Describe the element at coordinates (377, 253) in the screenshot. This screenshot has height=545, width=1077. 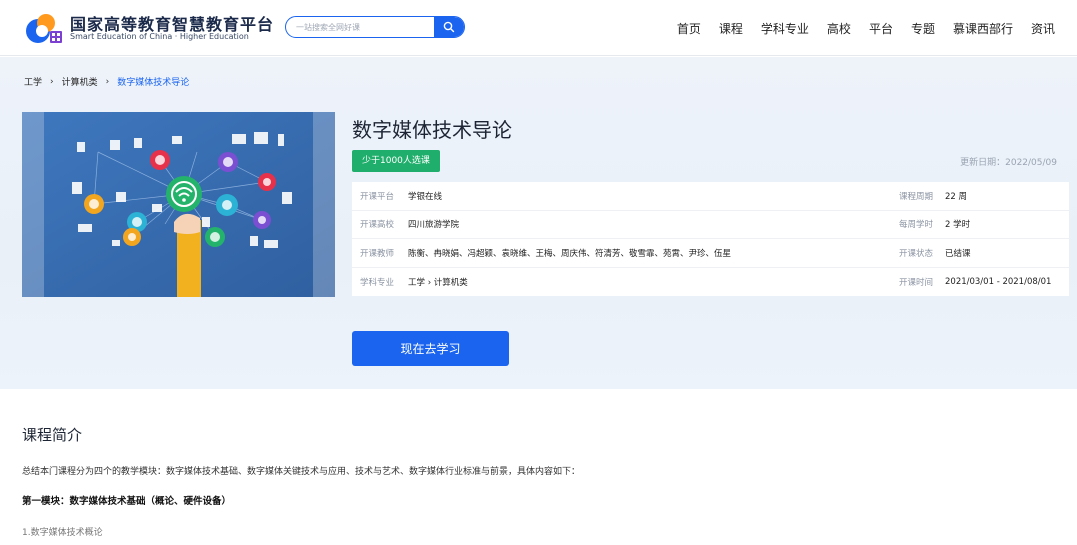
I see `teachers-label: 开课教师` at that location.